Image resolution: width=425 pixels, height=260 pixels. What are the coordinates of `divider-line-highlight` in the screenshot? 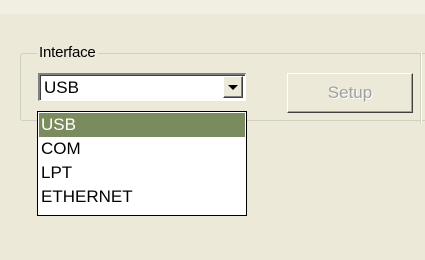 It's located at (421, 88).